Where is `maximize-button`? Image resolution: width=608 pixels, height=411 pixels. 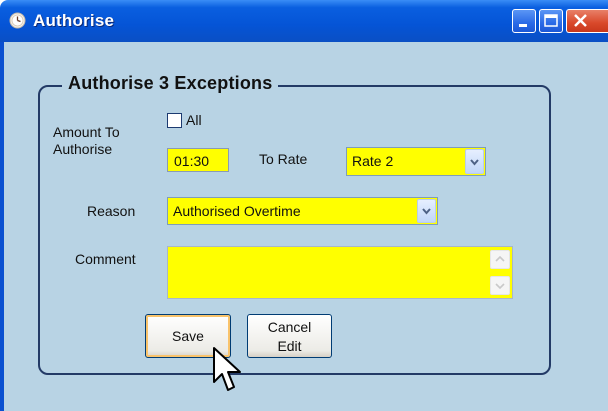 maximize-button is located at coordinates (551, 21).